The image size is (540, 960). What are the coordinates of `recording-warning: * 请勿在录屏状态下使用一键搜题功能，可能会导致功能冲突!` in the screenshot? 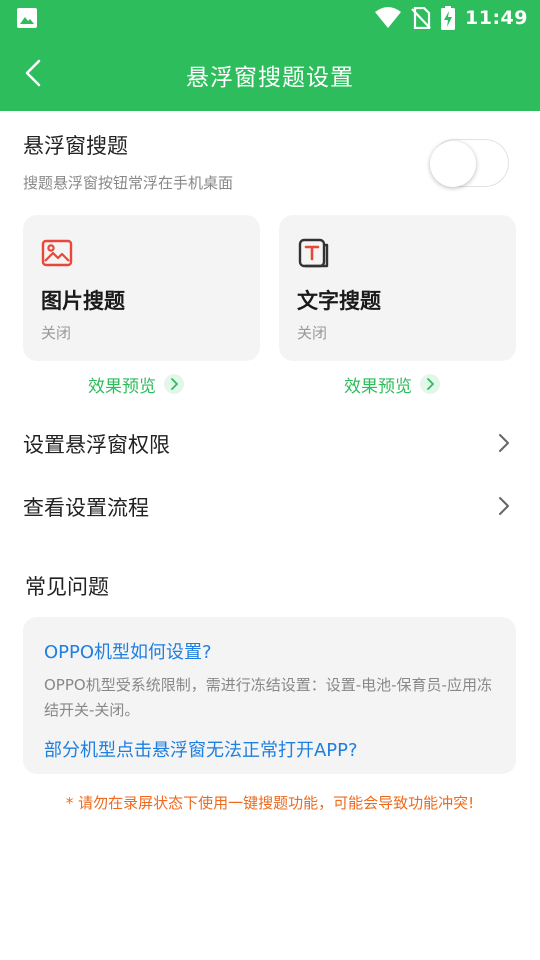 It's located at (270, 803).